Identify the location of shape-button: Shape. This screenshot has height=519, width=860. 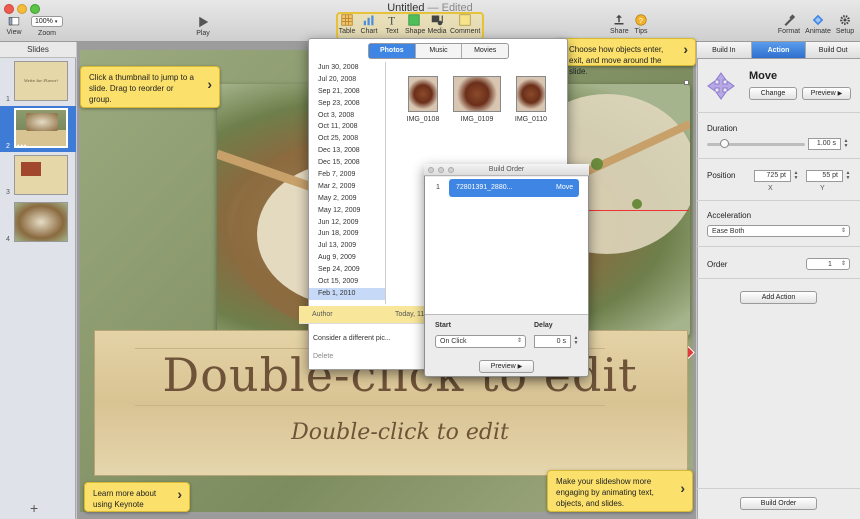
(415, 24).